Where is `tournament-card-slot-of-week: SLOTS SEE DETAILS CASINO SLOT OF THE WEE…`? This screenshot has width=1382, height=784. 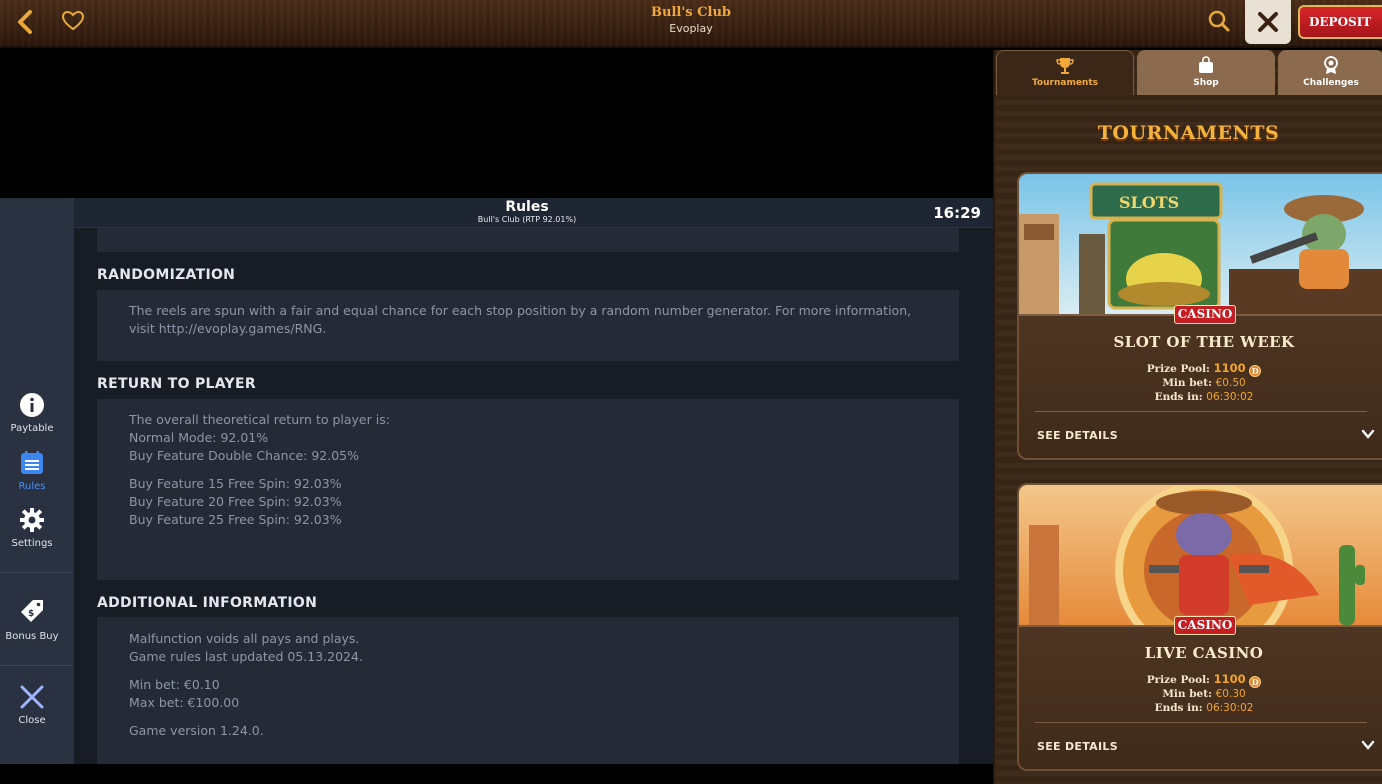
tournament-card-slot-of-week: SLOTS SEE DETAILS CASINO SLOT OF THE WEE… is located at coordinates (1199, 316).